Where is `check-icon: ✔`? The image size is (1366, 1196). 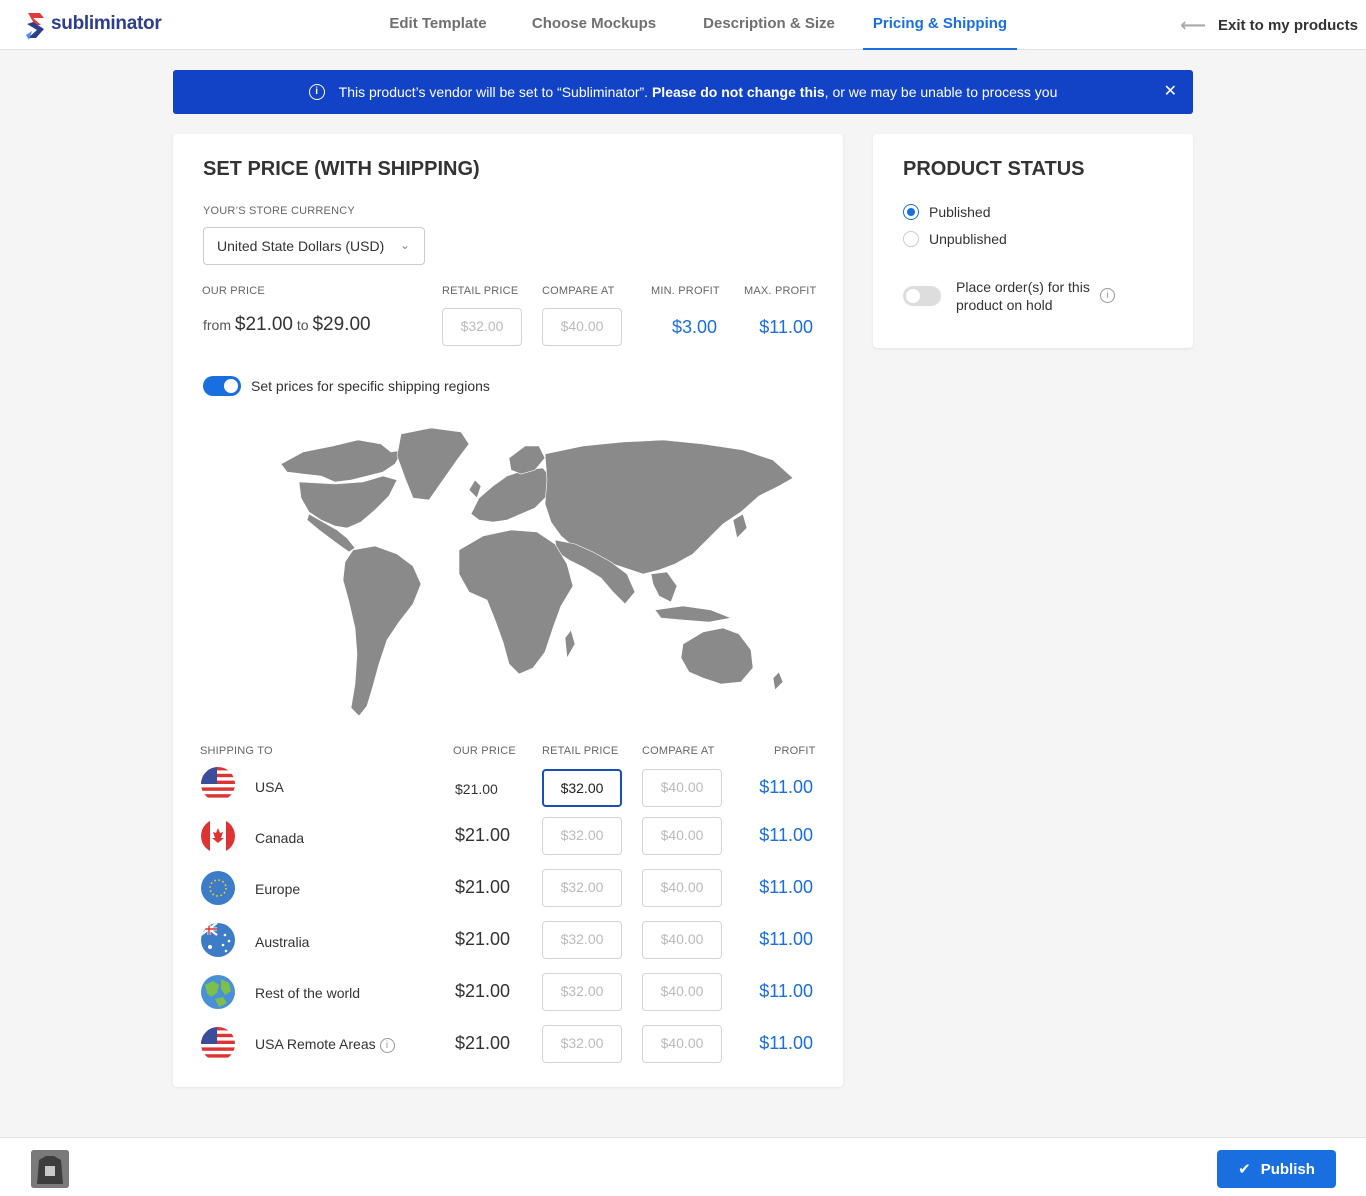 check-icon: ✔ is located at coordinates (1244, 1169).